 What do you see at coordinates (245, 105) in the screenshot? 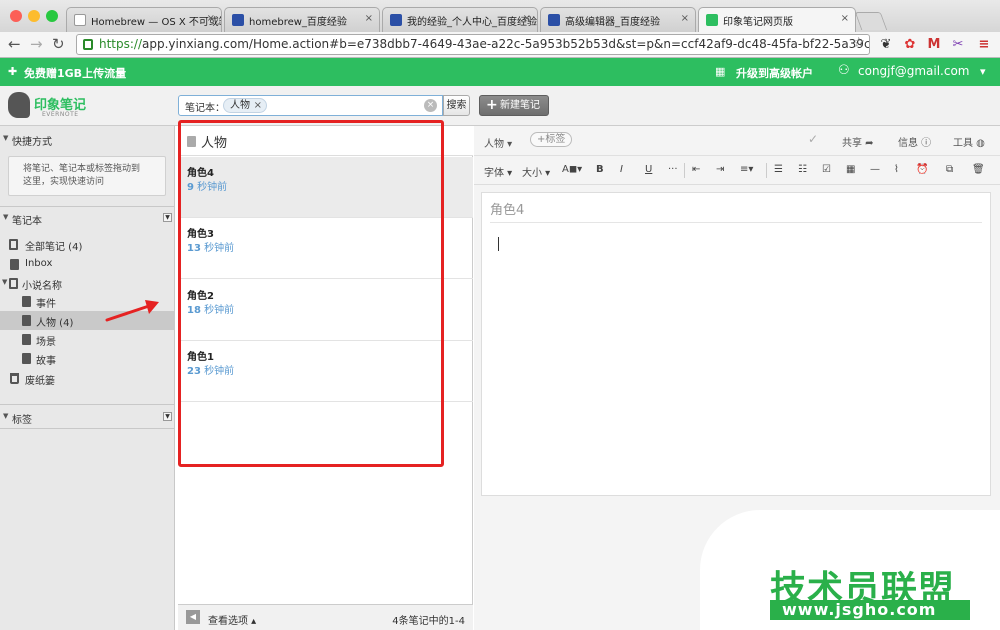
I see `search-notebook-tag: 人物 ×` at bounding box center [245, 105].